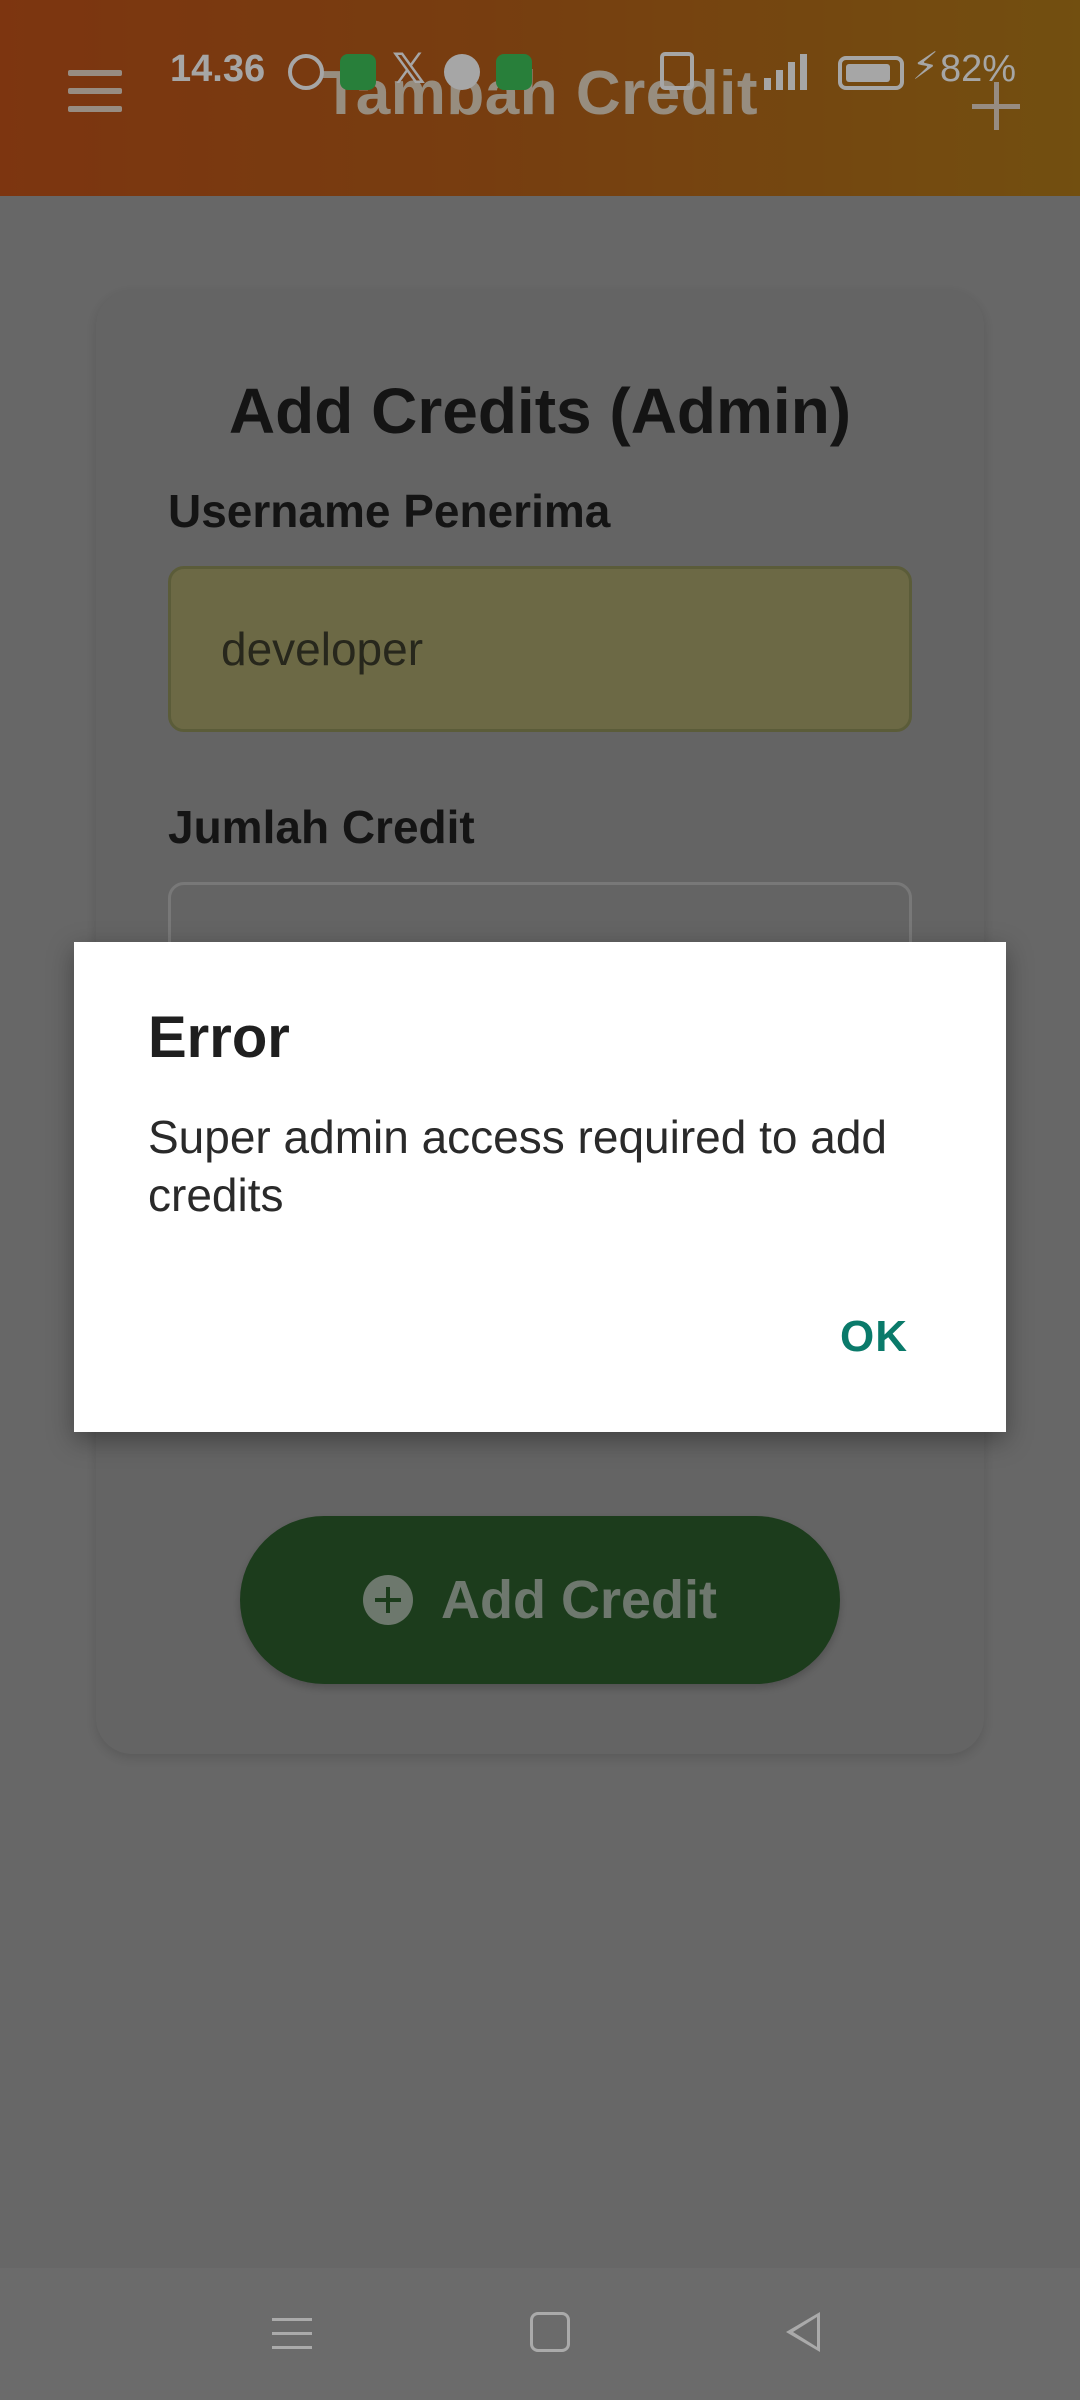 The width and height of the screenshot is (1080, 2400). Describe the element at coordinates (292, 2334) in the screenshot. I see `recent-apps-icon` at that location.